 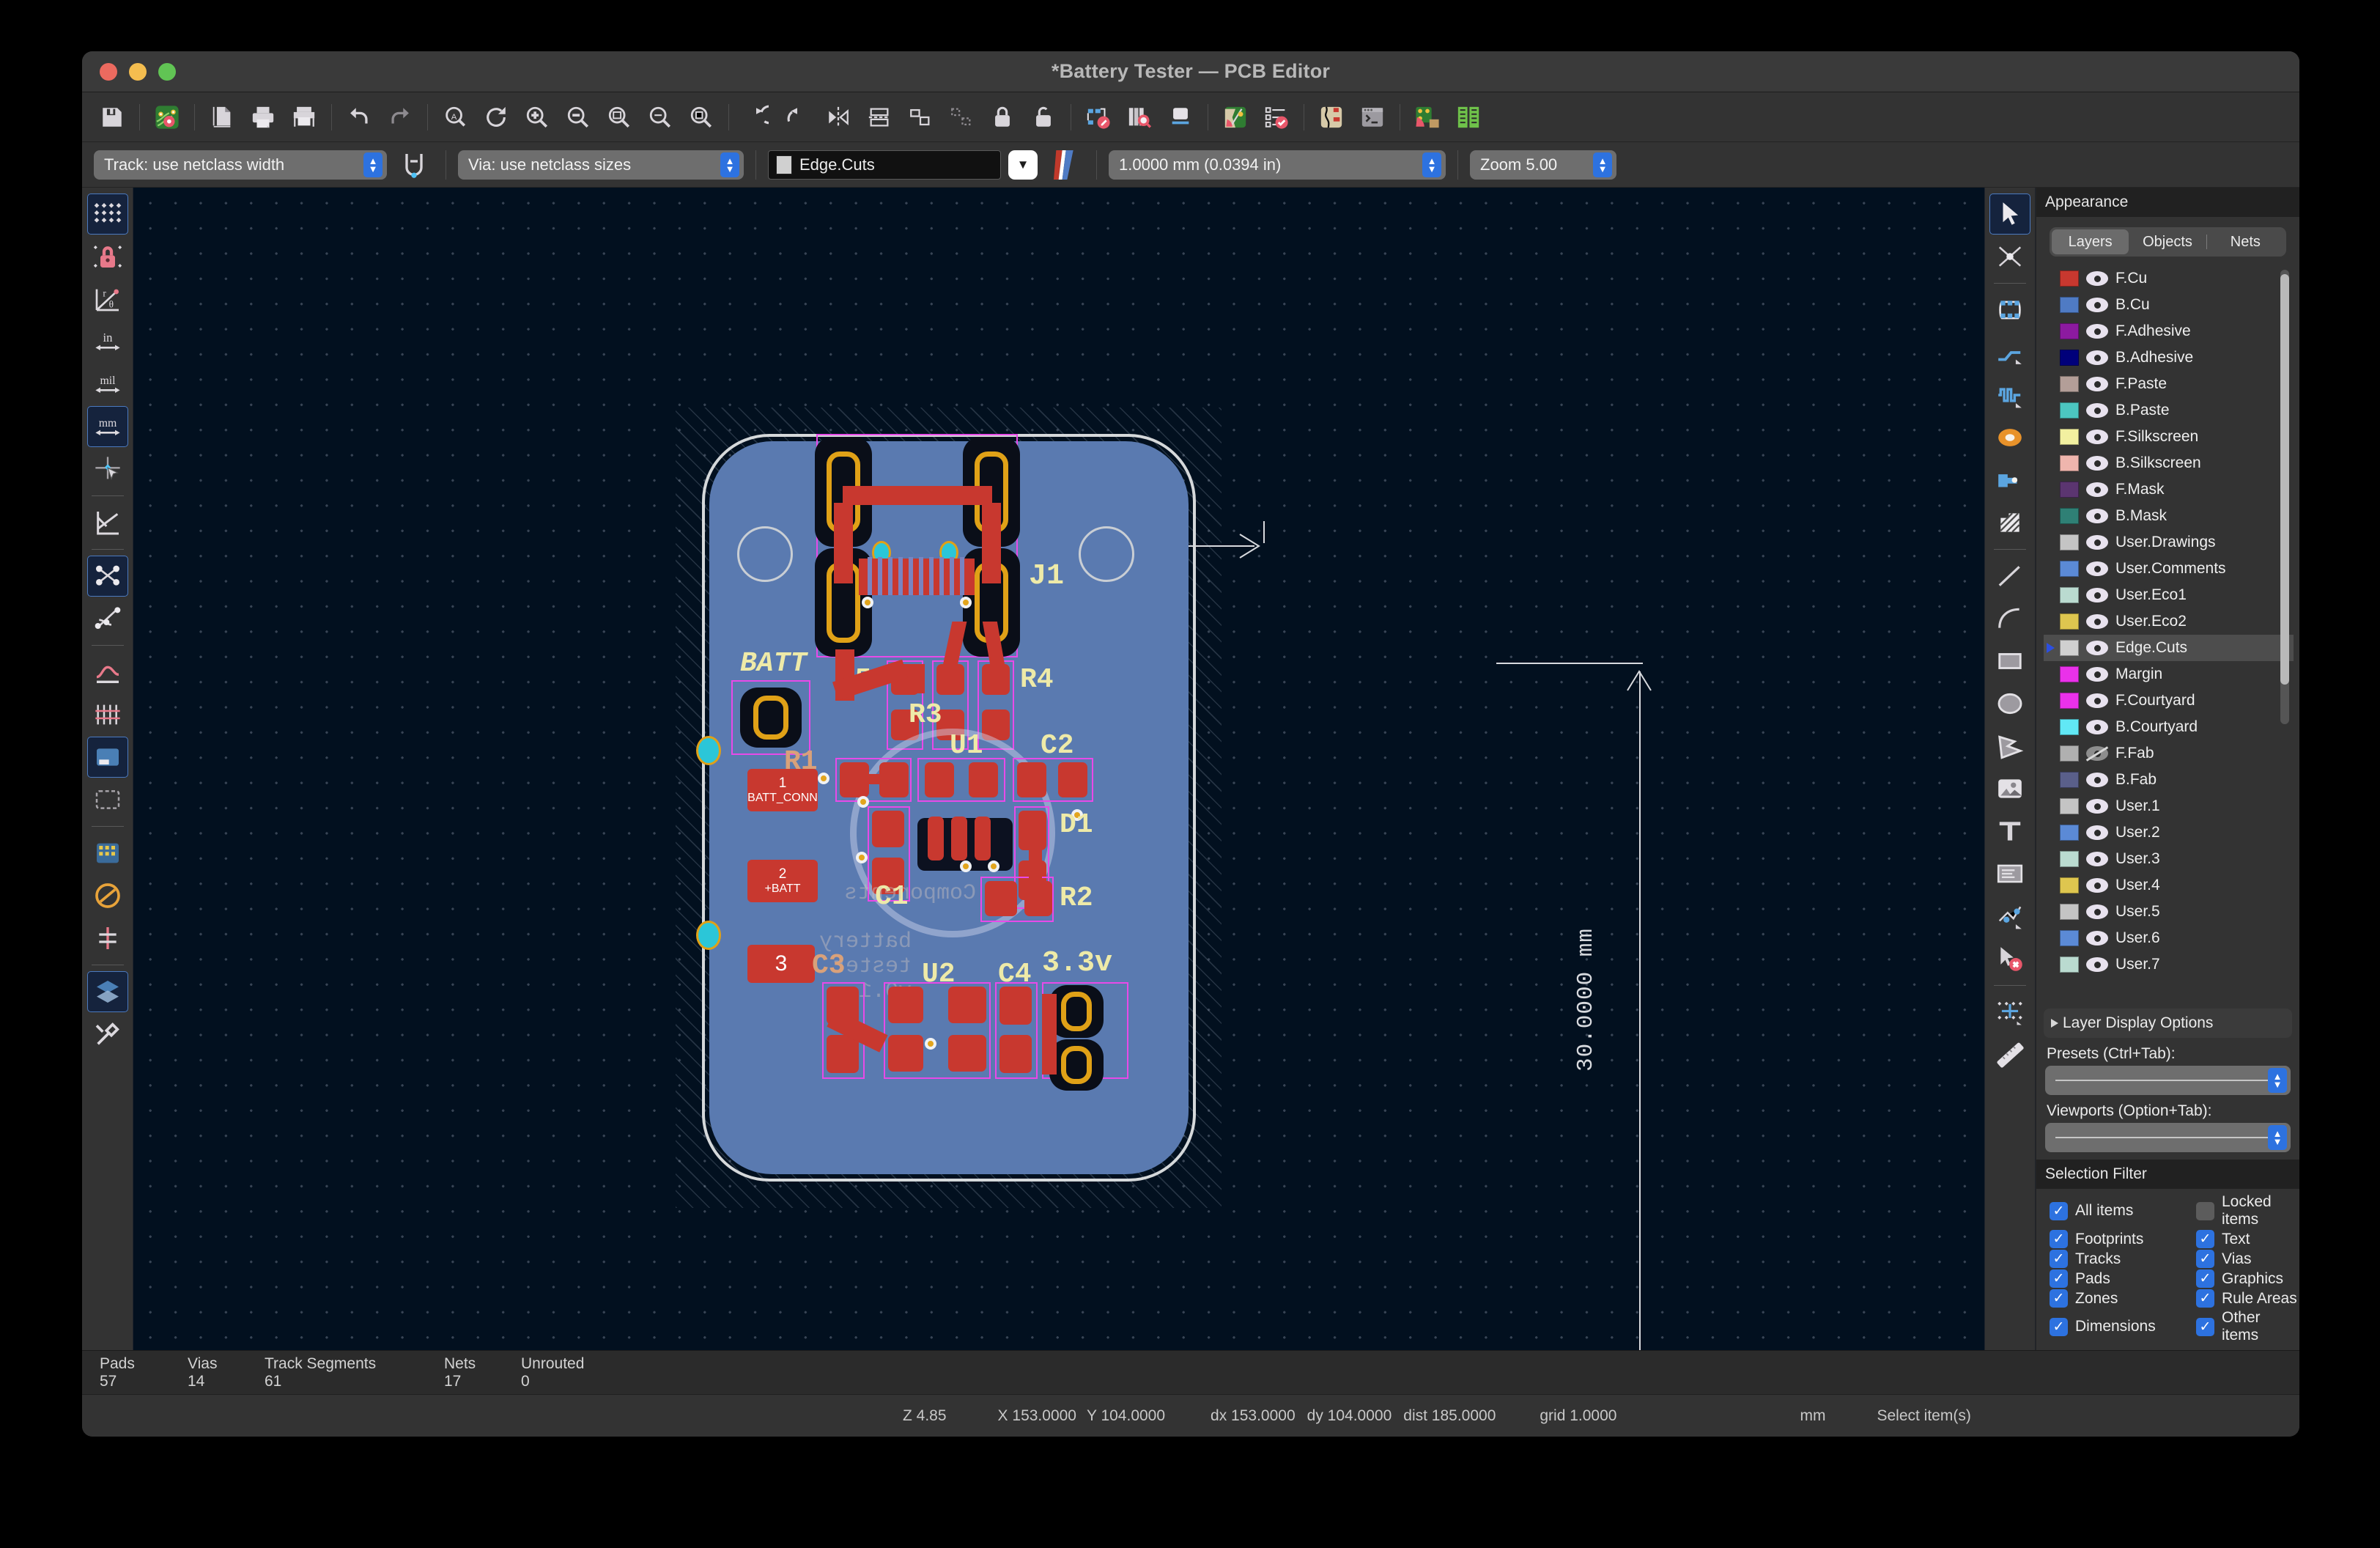 I want to click on image-icon, so click(x=2009, y=788).